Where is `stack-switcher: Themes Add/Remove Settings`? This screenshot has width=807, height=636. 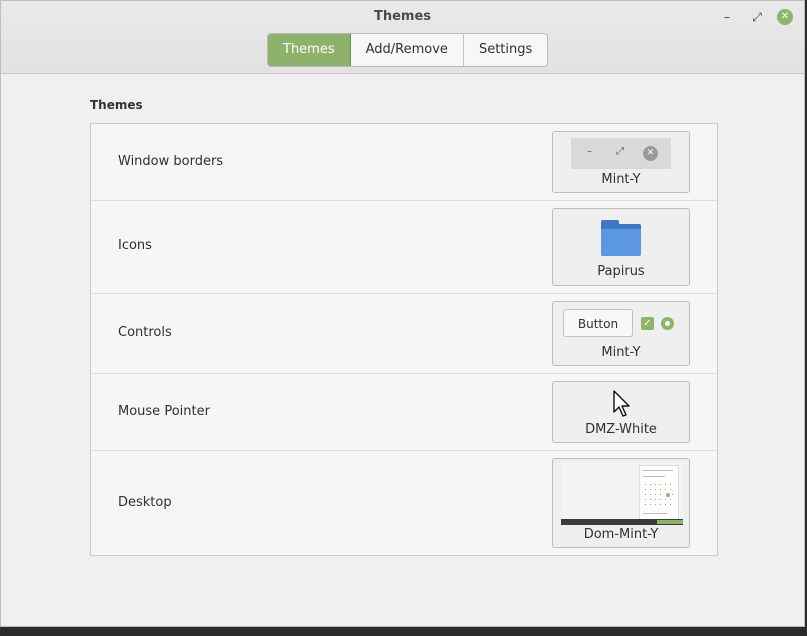
stack-switcher: Themes Add/Remove Settings is located at coordinates (408, 50).